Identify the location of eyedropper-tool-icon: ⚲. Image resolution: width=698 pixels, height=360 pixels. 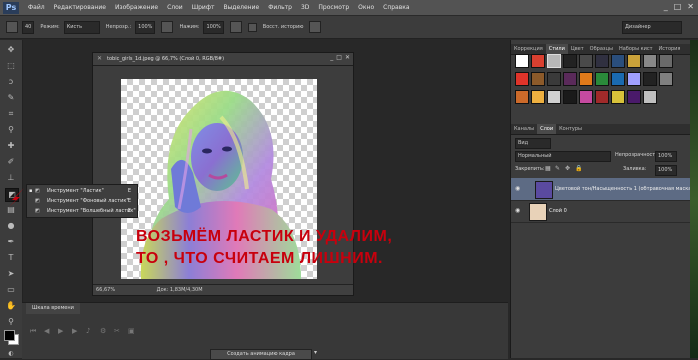
(11, 130).